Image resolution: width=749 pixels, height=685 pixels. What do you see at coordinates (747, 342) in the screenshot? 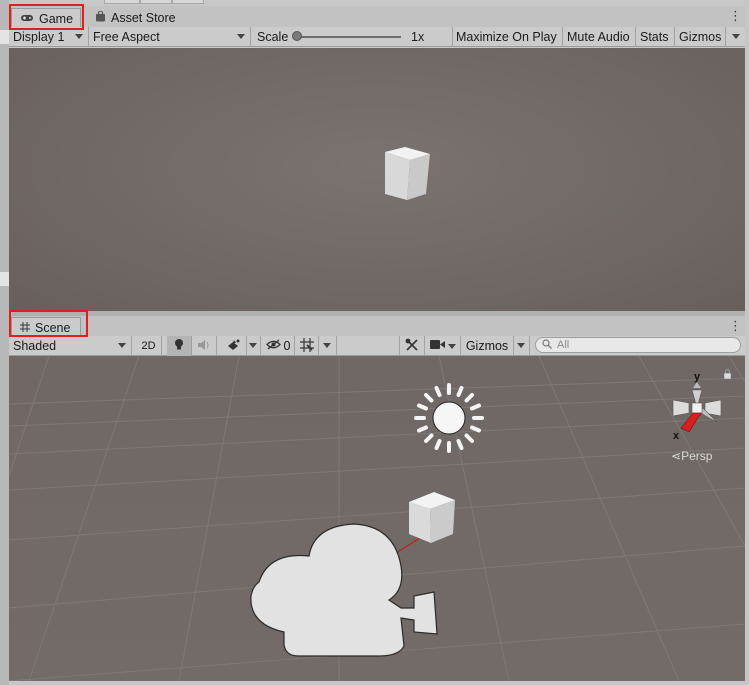
I see `right-window-border` at bounding box center [747, 342].